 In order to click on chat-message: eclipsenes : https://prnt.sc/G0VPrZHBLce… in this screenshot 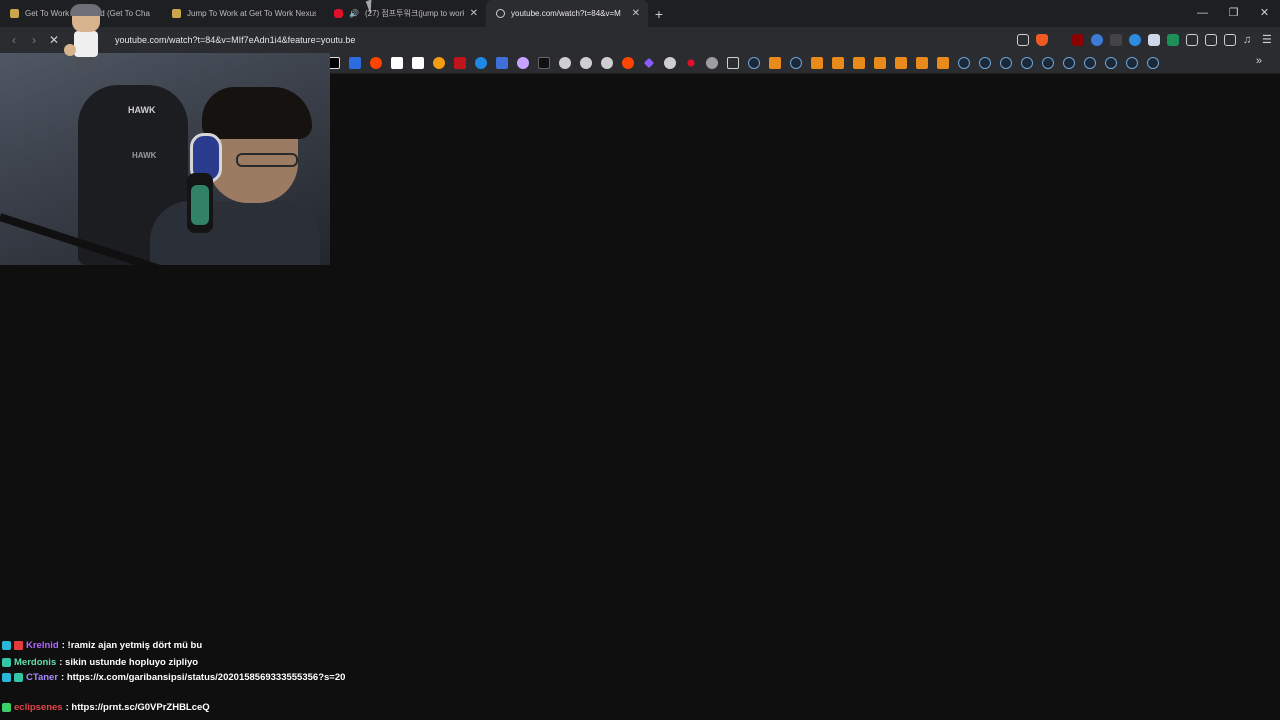, I will do `click(202, 707)`.